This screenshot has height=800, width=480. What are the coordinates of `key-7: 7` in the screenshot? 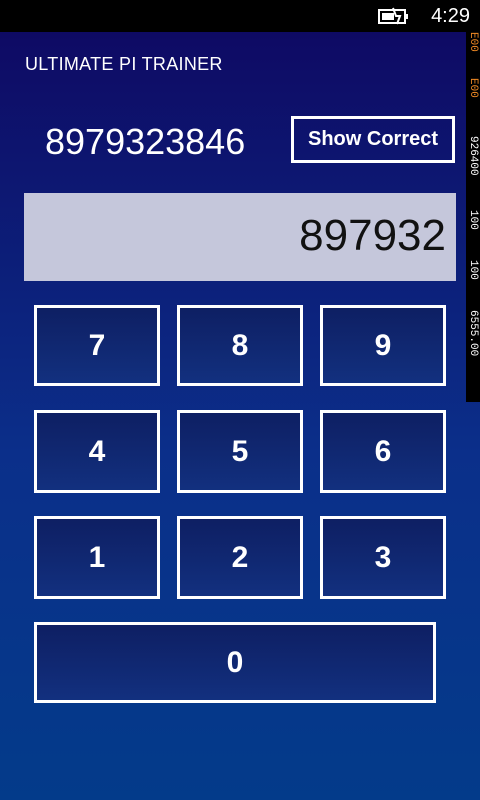 It's located at (97, 345).